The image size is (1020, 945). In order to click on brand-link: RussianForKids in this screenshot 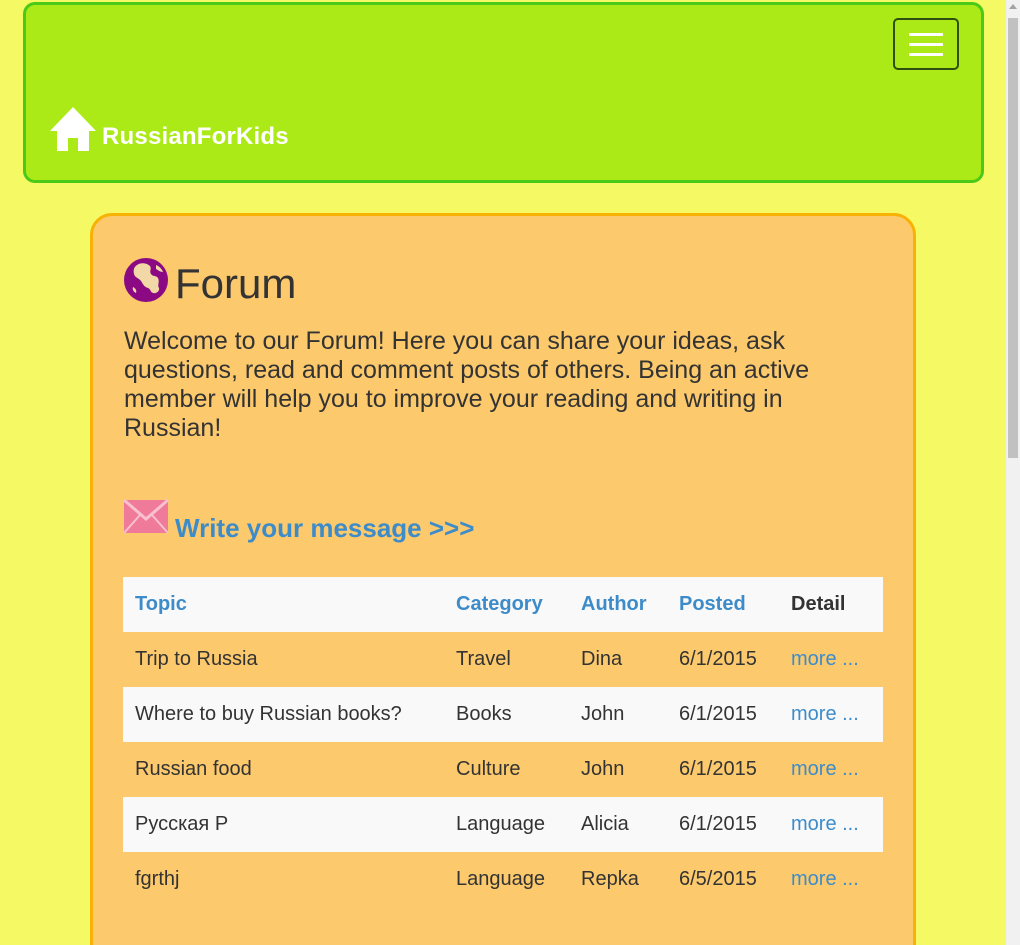, I will do `click(168, 129)`.